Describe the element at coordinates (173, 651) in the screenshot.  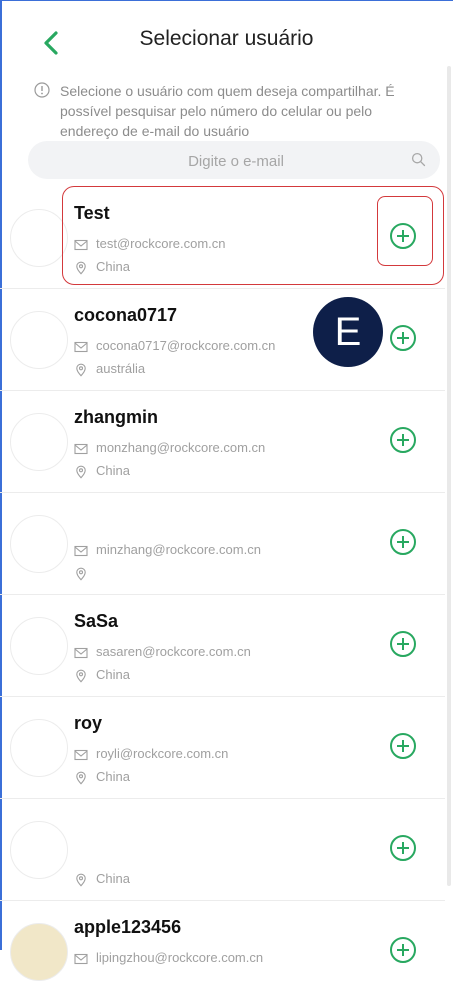
I see `email-text: sasaren@rockcore.com.cn` at that location.